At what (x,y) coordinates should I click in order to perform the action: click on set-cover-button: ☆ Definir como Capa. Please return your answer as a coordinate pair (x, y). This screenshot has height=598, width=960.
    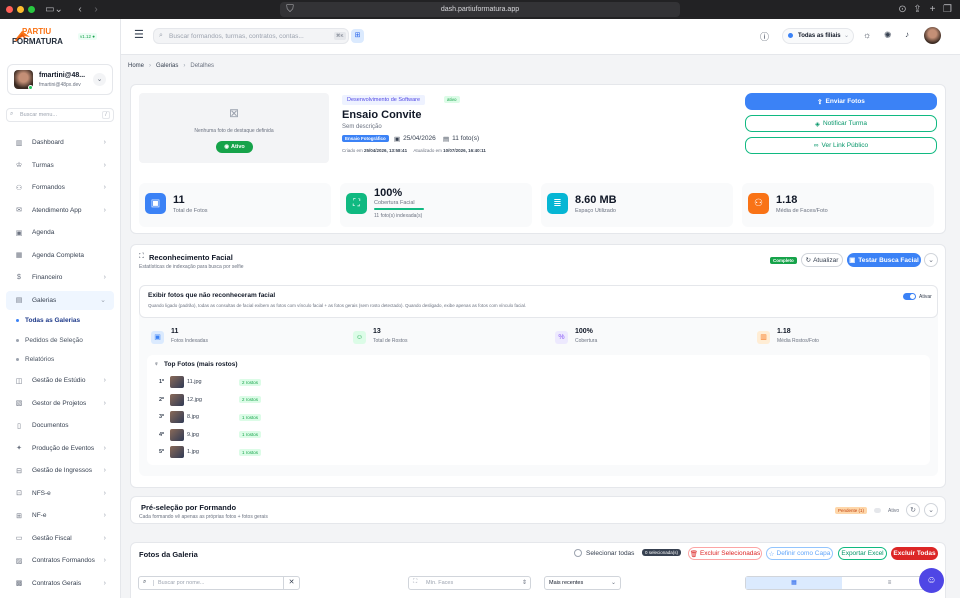
    Looking at the image, I should click on (799, 553).